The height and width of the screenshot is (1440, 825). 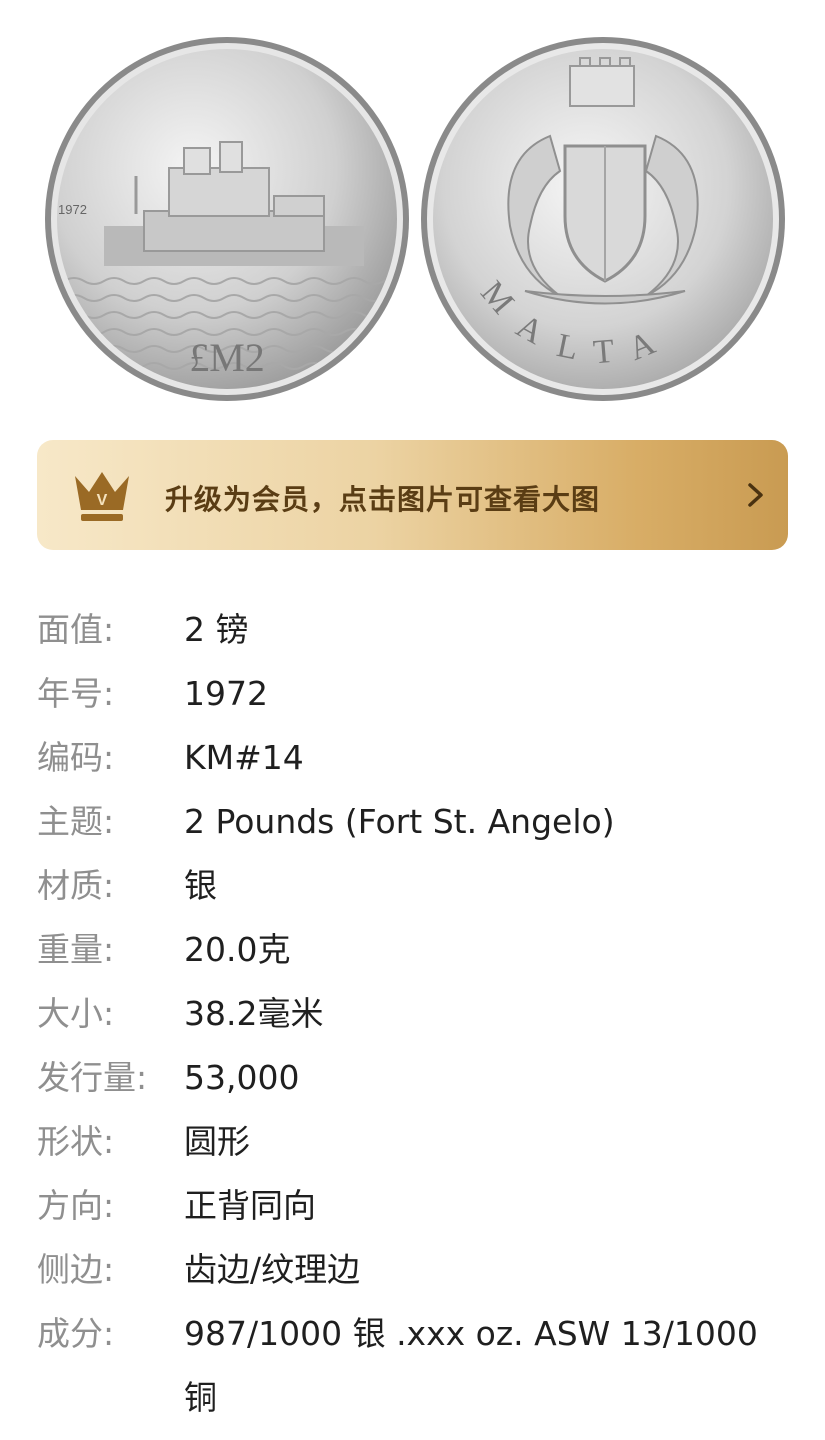 What do you see at coordinates (417, 694) in the screenshot?
I see `spec-row-year: 年号: 1972` at bounding box center [417, 694].